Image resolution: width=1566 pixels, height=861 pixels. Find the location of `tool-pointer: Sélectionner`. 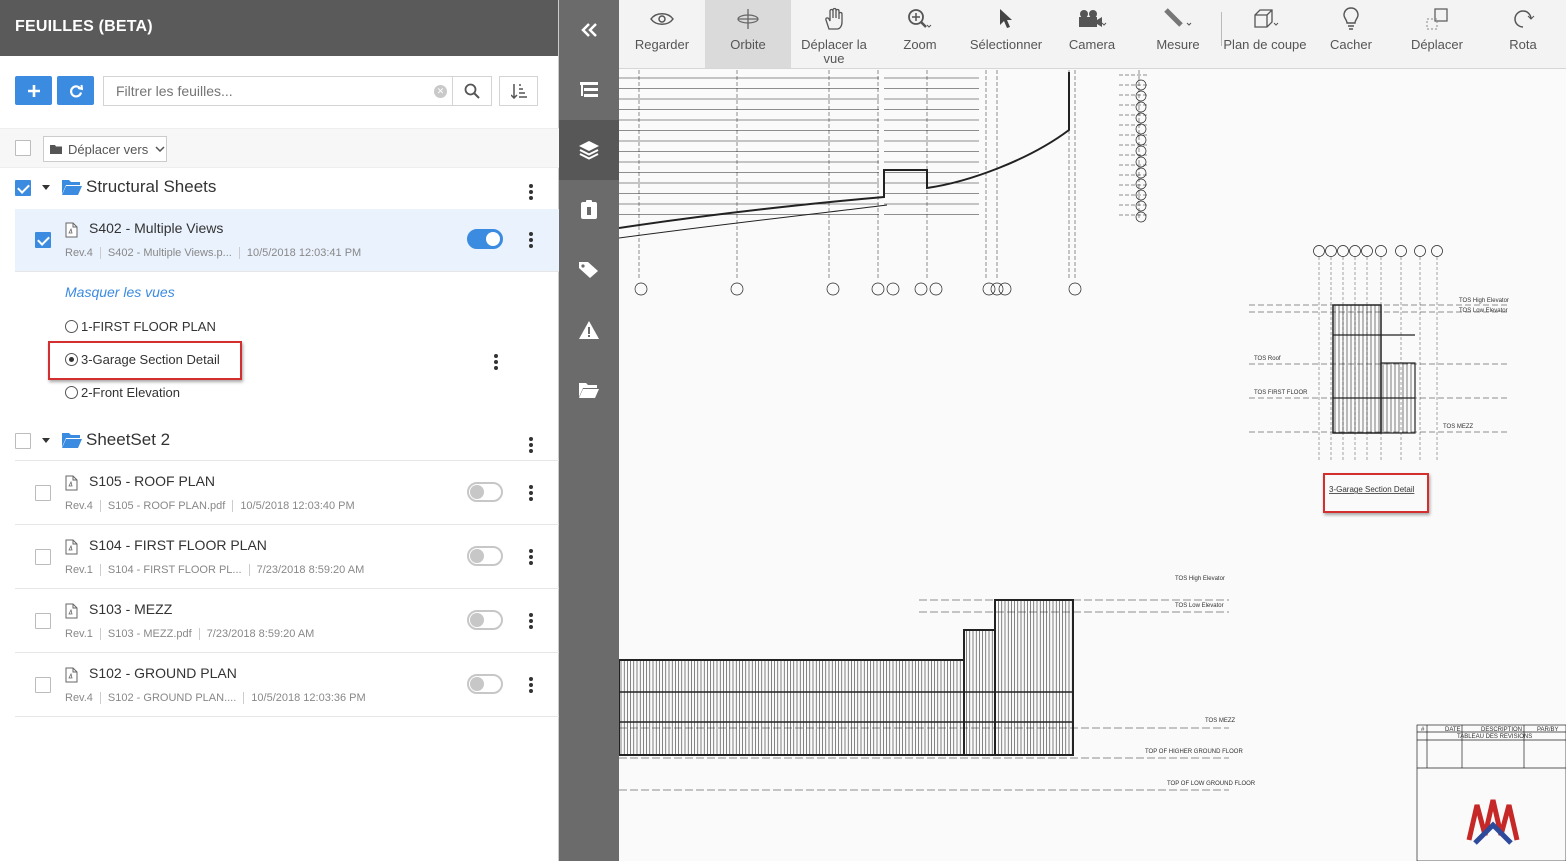

tool-pointer: Sélectionner is located at coordinates (1006, 34).